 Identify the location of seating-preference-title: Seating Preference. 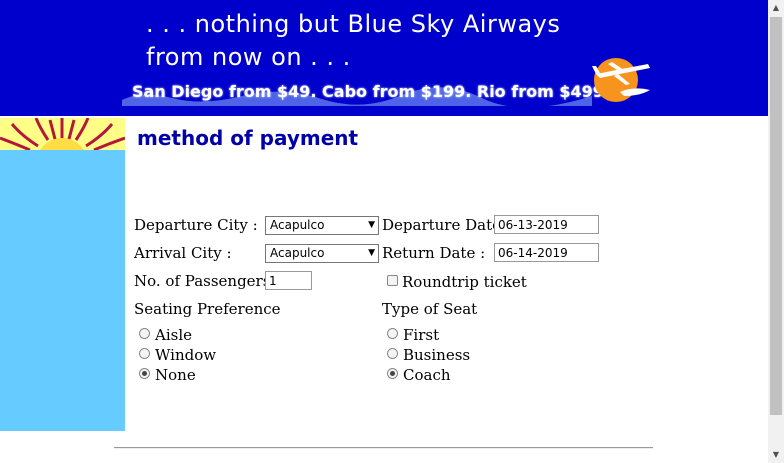
(207, 309).